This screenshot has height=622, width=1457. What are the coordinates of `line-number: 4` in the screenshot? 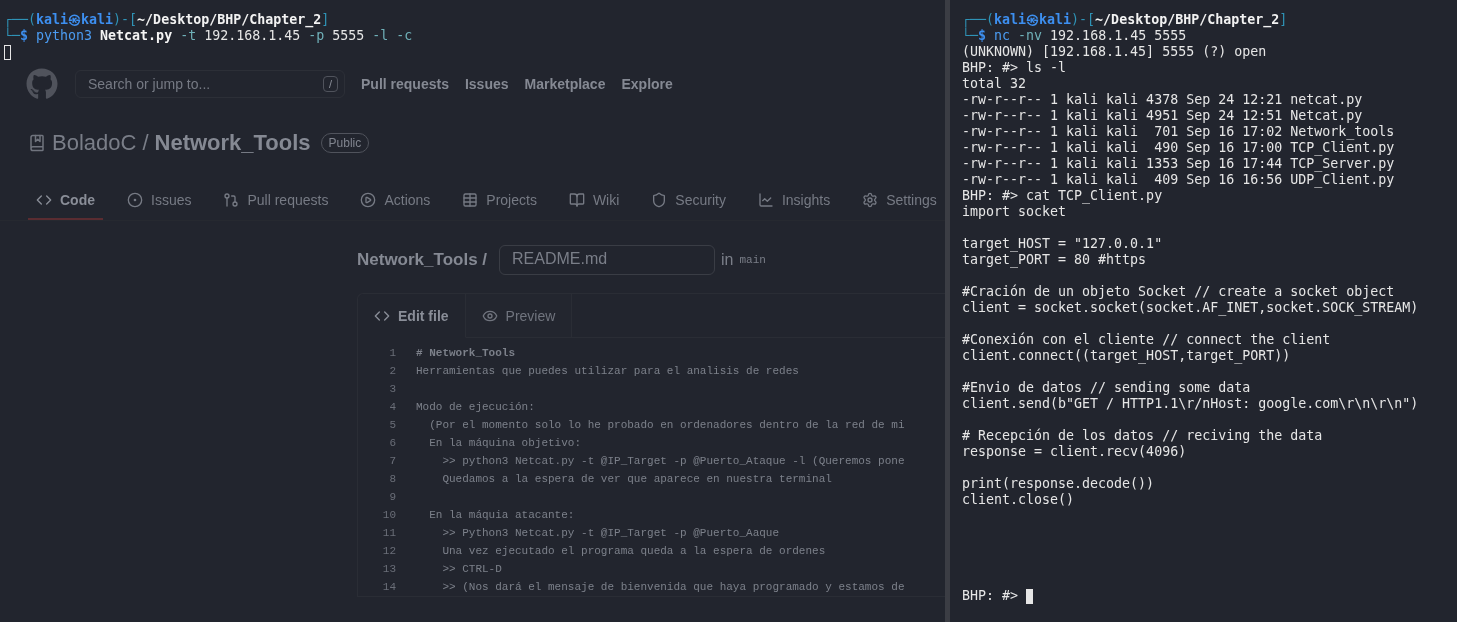 It's located at (392, 407).